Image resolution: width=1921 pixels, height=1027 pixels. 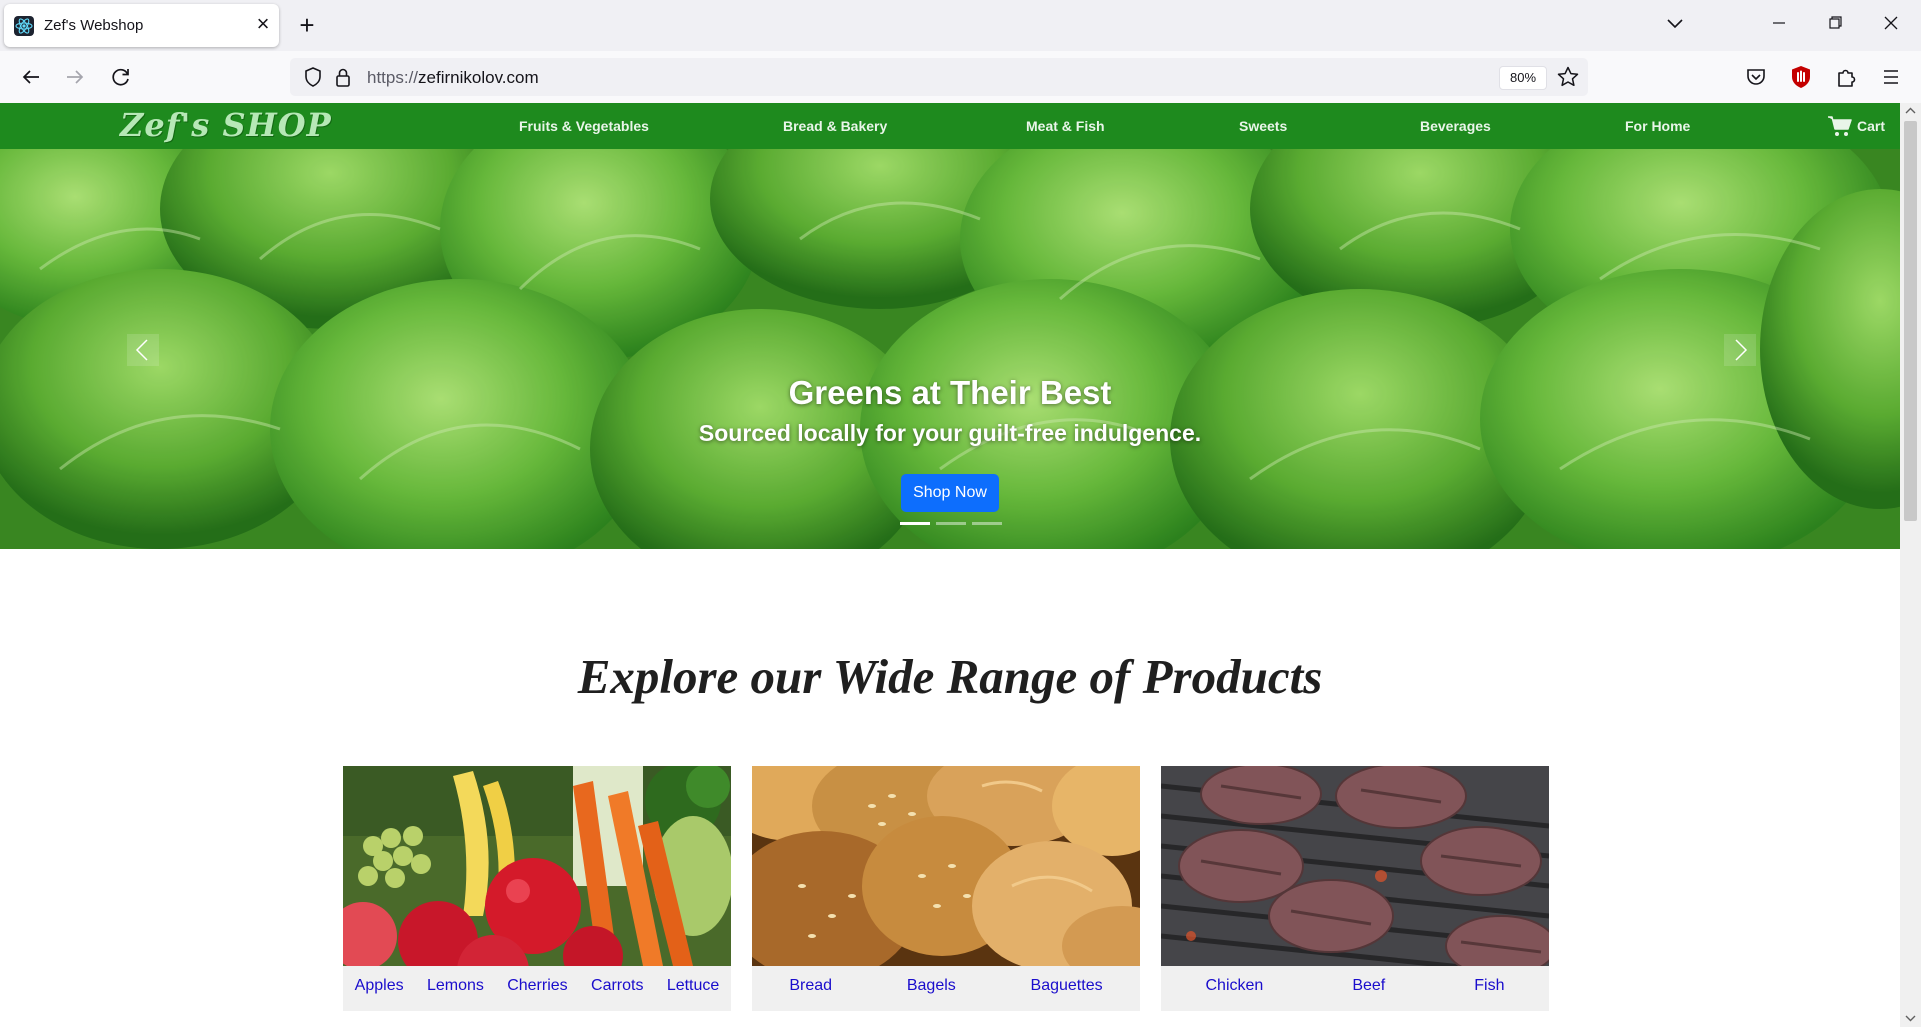 What do you see at coordinates (313, 77) in the screenshot?
I see `shield-icon` at bounding box center [313, 77].